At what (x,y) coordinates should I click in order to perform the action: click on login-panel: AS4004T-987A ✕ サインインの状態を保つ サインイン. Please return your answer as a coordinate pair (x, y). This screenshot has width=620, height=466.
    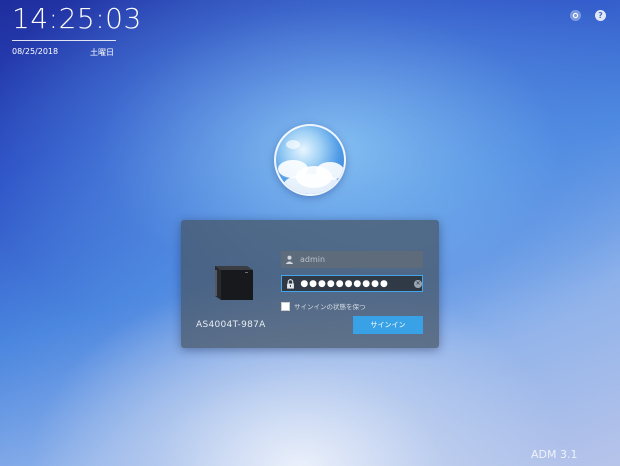
    Looking at the image, I should click on (310, 284).